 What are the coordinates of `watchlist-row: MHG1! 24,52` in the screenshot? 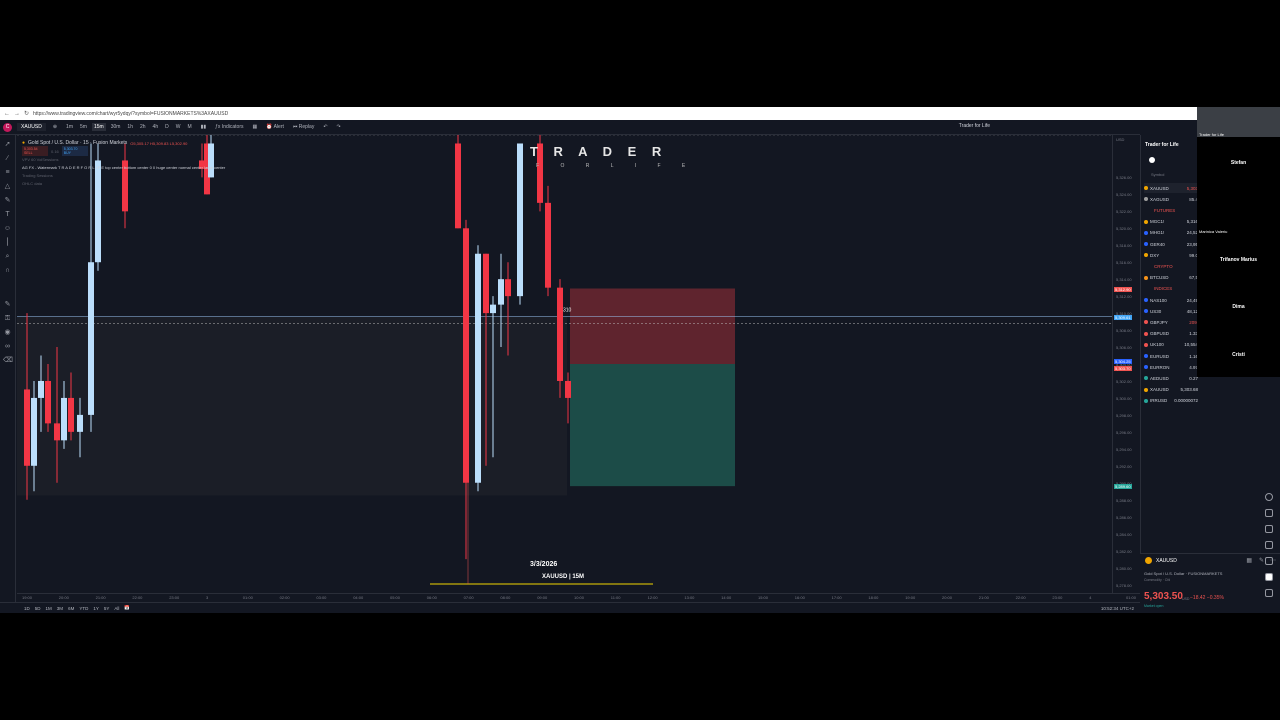 It's located at (1171, 233).